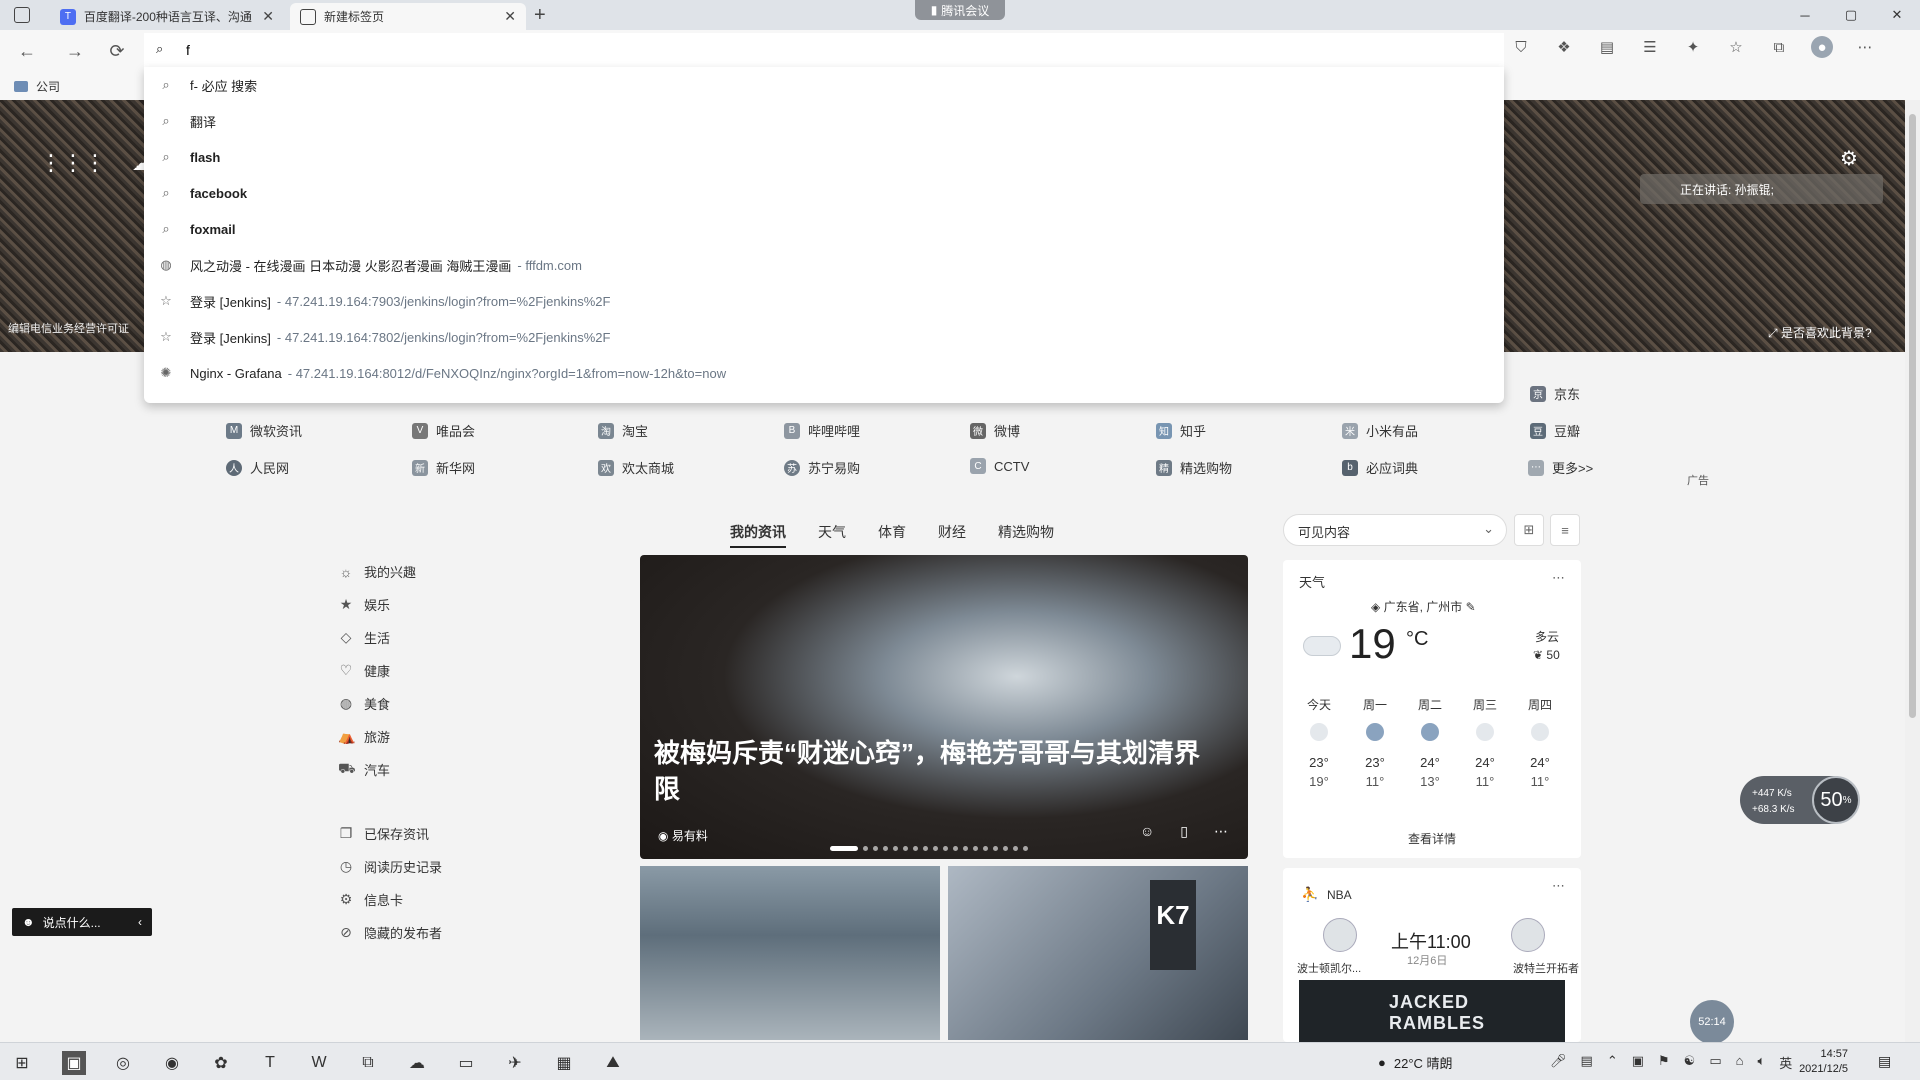 This screenshot has width=1920, height=1080. What do you see at coordinates (1395, 530) in the screenshot?
I see `visible-content-dropdown: 可见内容 ⌄` at bounding box center [1395, 530].